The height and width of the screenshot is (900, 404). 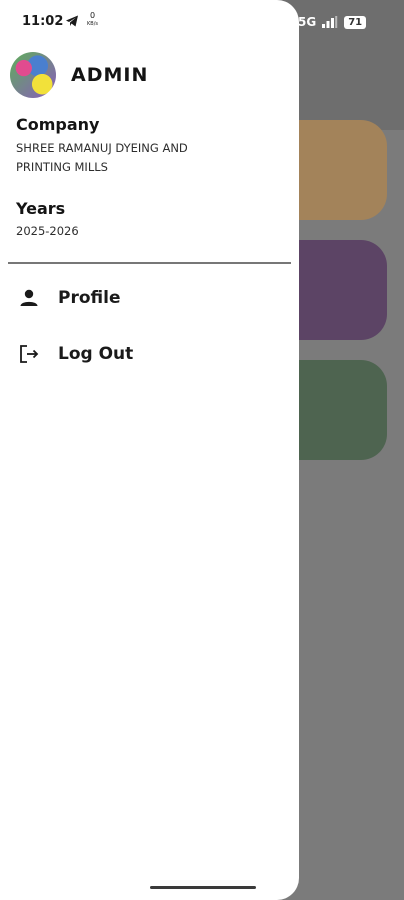 What do you see at coordinates (202, 24) in the screenshot?
I see `status-bar: 11:02 0 KB/s 5G 71` at bounding box center [202, 24].